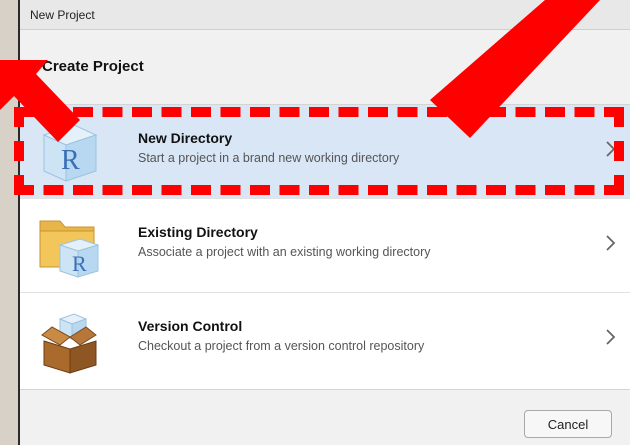  What do you see at coordinates (185, 138) in the screenshot?
I see `option-title: New Directory` at bounding box center [185, 138].